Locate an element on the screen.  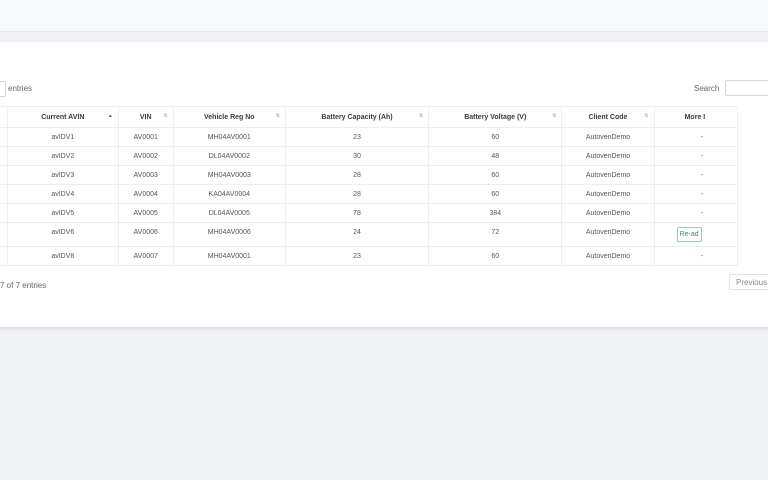
column-header-label: Client Code is located at coordinates (608, 117).